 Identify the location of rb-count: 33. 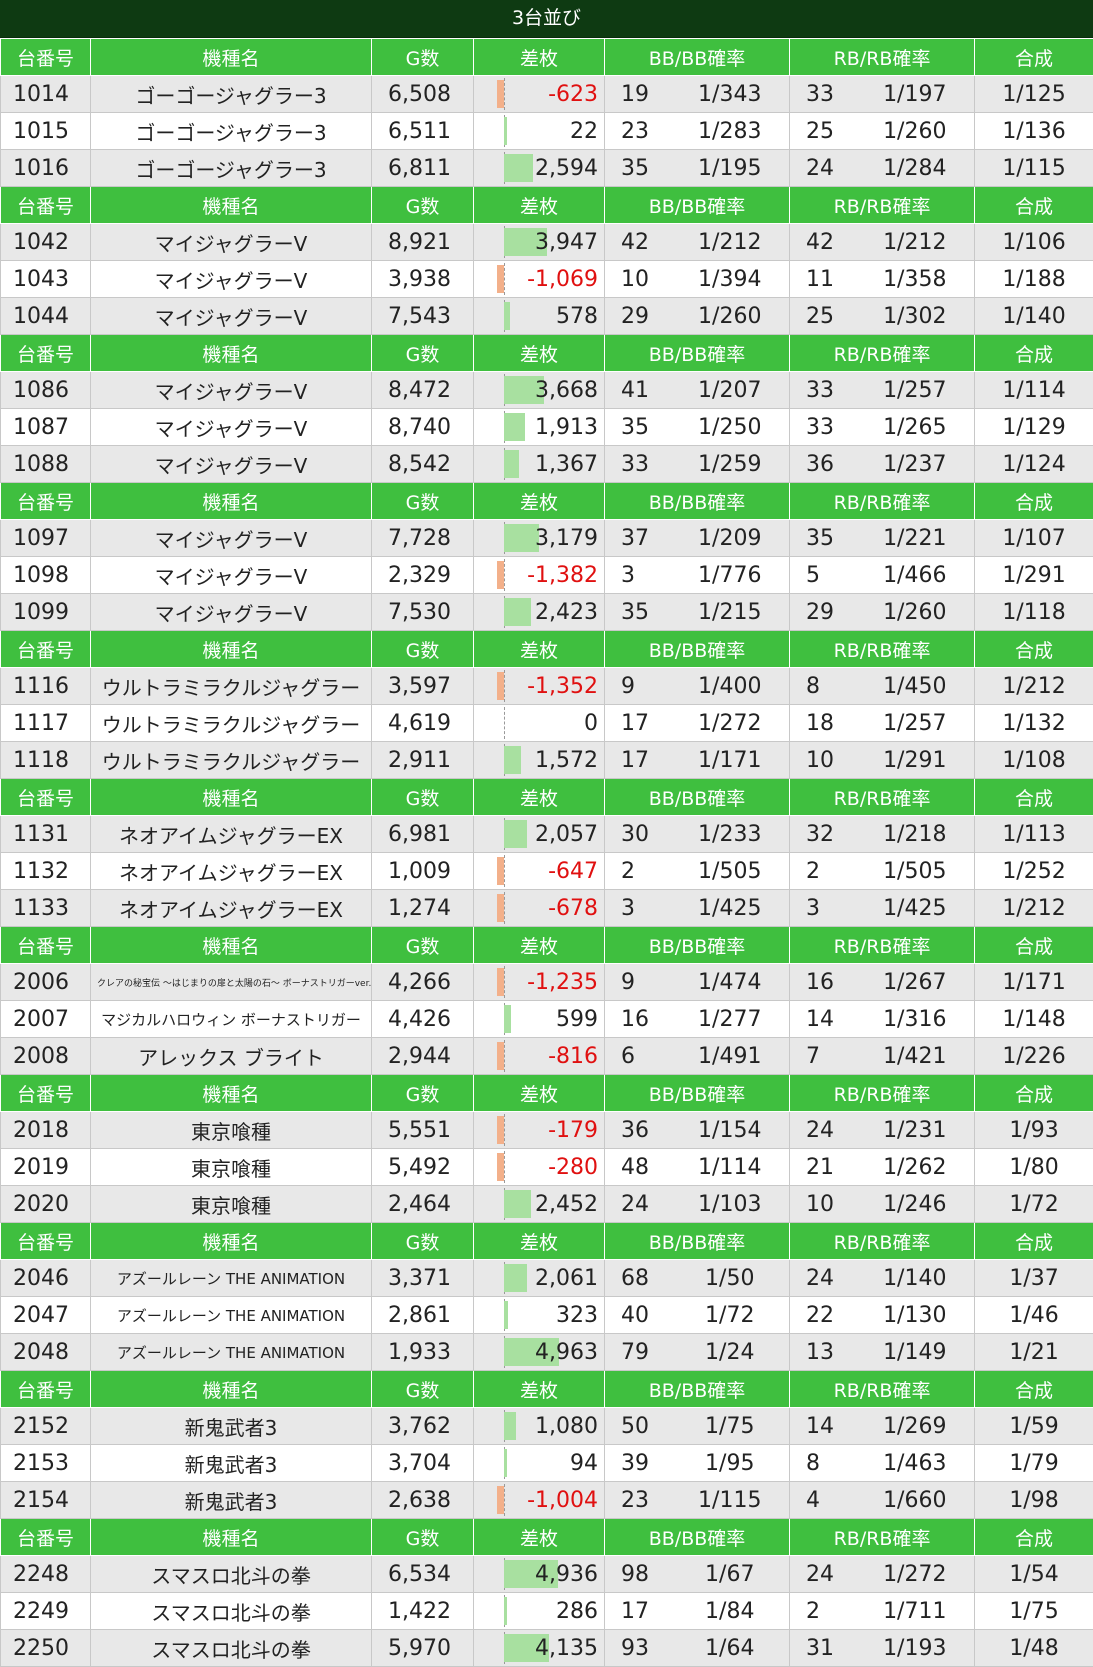
(823, 94).